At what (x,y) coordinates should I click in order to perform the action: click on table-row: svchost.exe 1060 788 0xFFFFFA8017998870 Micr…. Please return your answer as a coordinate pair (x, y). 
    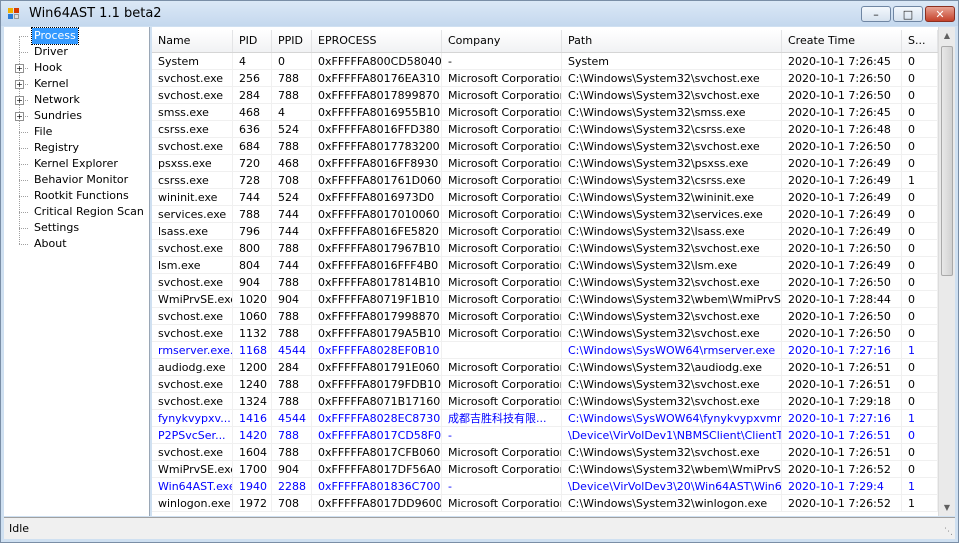
    Looking at the image, I should click on (545, 316).